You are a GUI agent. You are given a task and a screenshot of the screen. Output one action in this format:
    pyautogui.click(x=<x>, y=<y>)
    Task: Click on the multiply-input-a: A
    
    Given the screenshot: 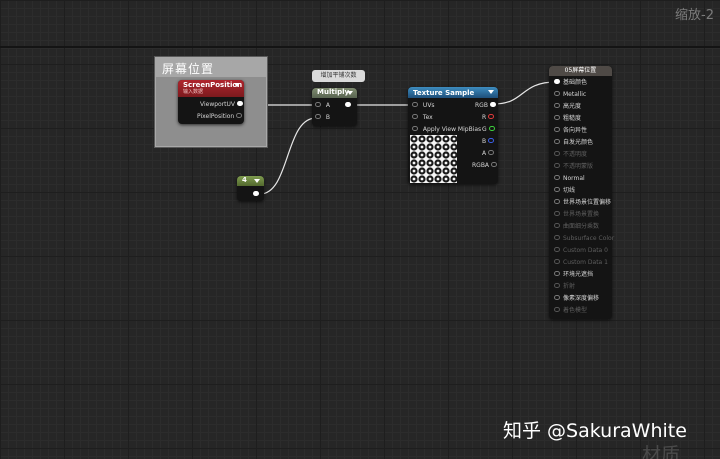 What is the action you would take?
    pyautogui.click(x=322, y=106)
    